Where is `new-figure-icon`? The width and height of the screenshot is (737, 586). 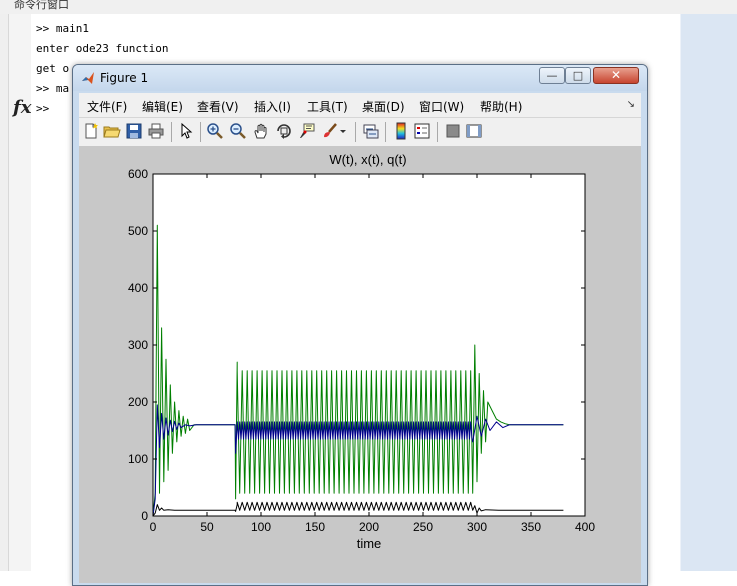 new-figure-icon is located at coordinates (91, 131).